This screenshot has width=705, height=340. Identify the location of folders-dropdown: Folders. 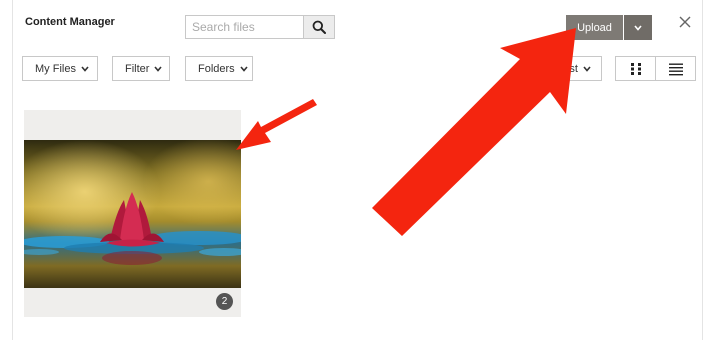
(219, 68).